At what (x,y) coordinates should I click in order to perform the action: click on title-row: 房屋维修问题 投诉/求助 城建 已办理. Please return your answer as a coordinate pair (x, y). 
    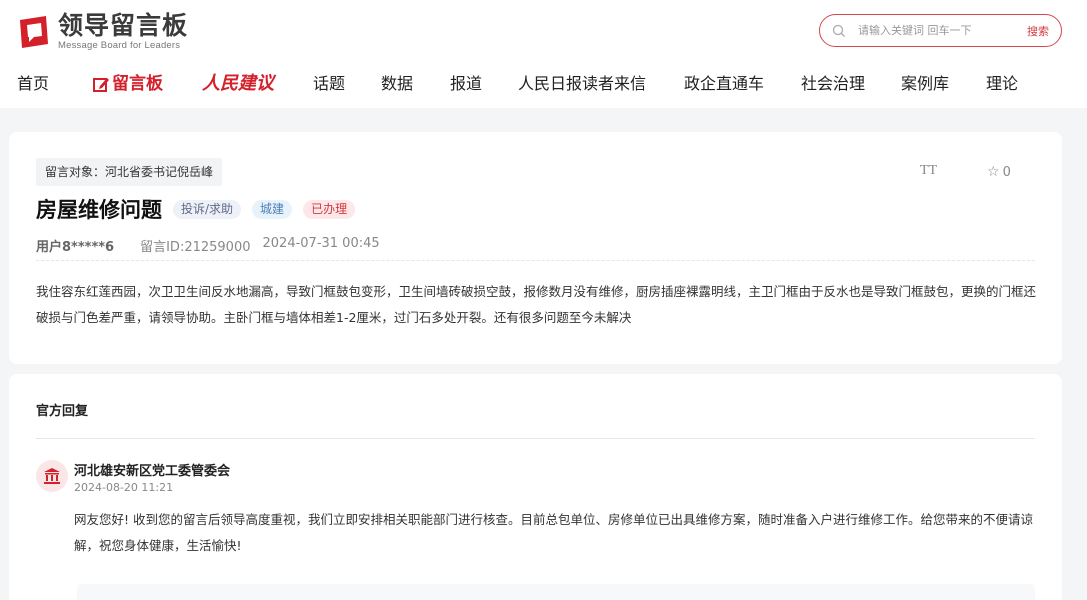
    Looking at the image, I should click on (201, 209).